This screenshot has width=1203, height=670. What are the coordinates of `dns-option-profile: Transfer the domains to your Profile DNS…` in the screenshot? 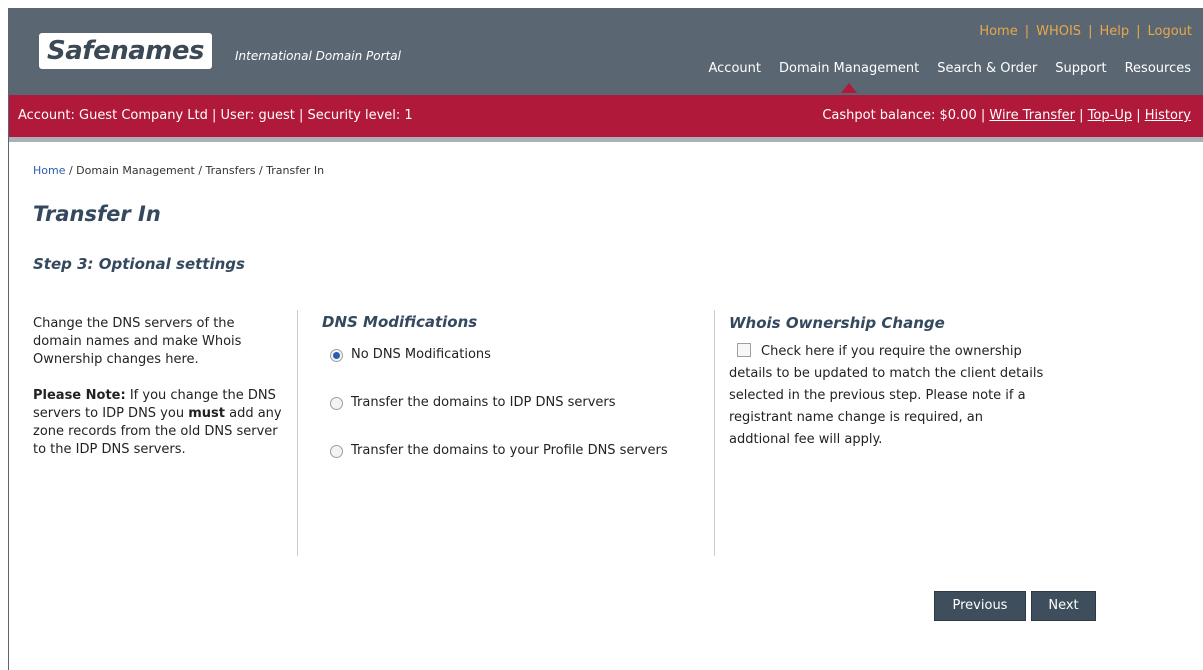 It's located at (507, 451).